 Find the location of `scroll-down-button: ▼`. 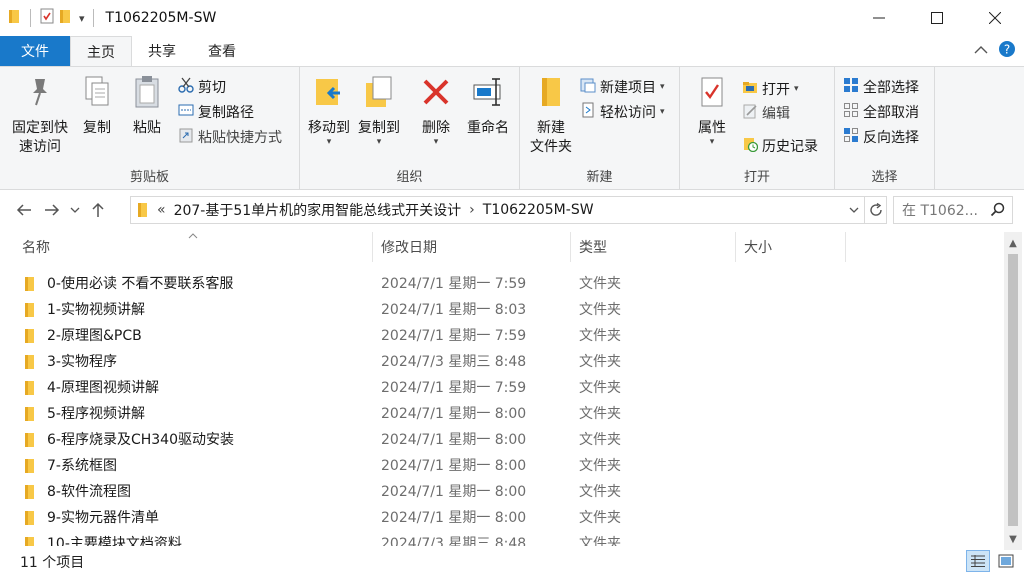

scroll-down-button: ▼ is located at coordinates (1013, 539).